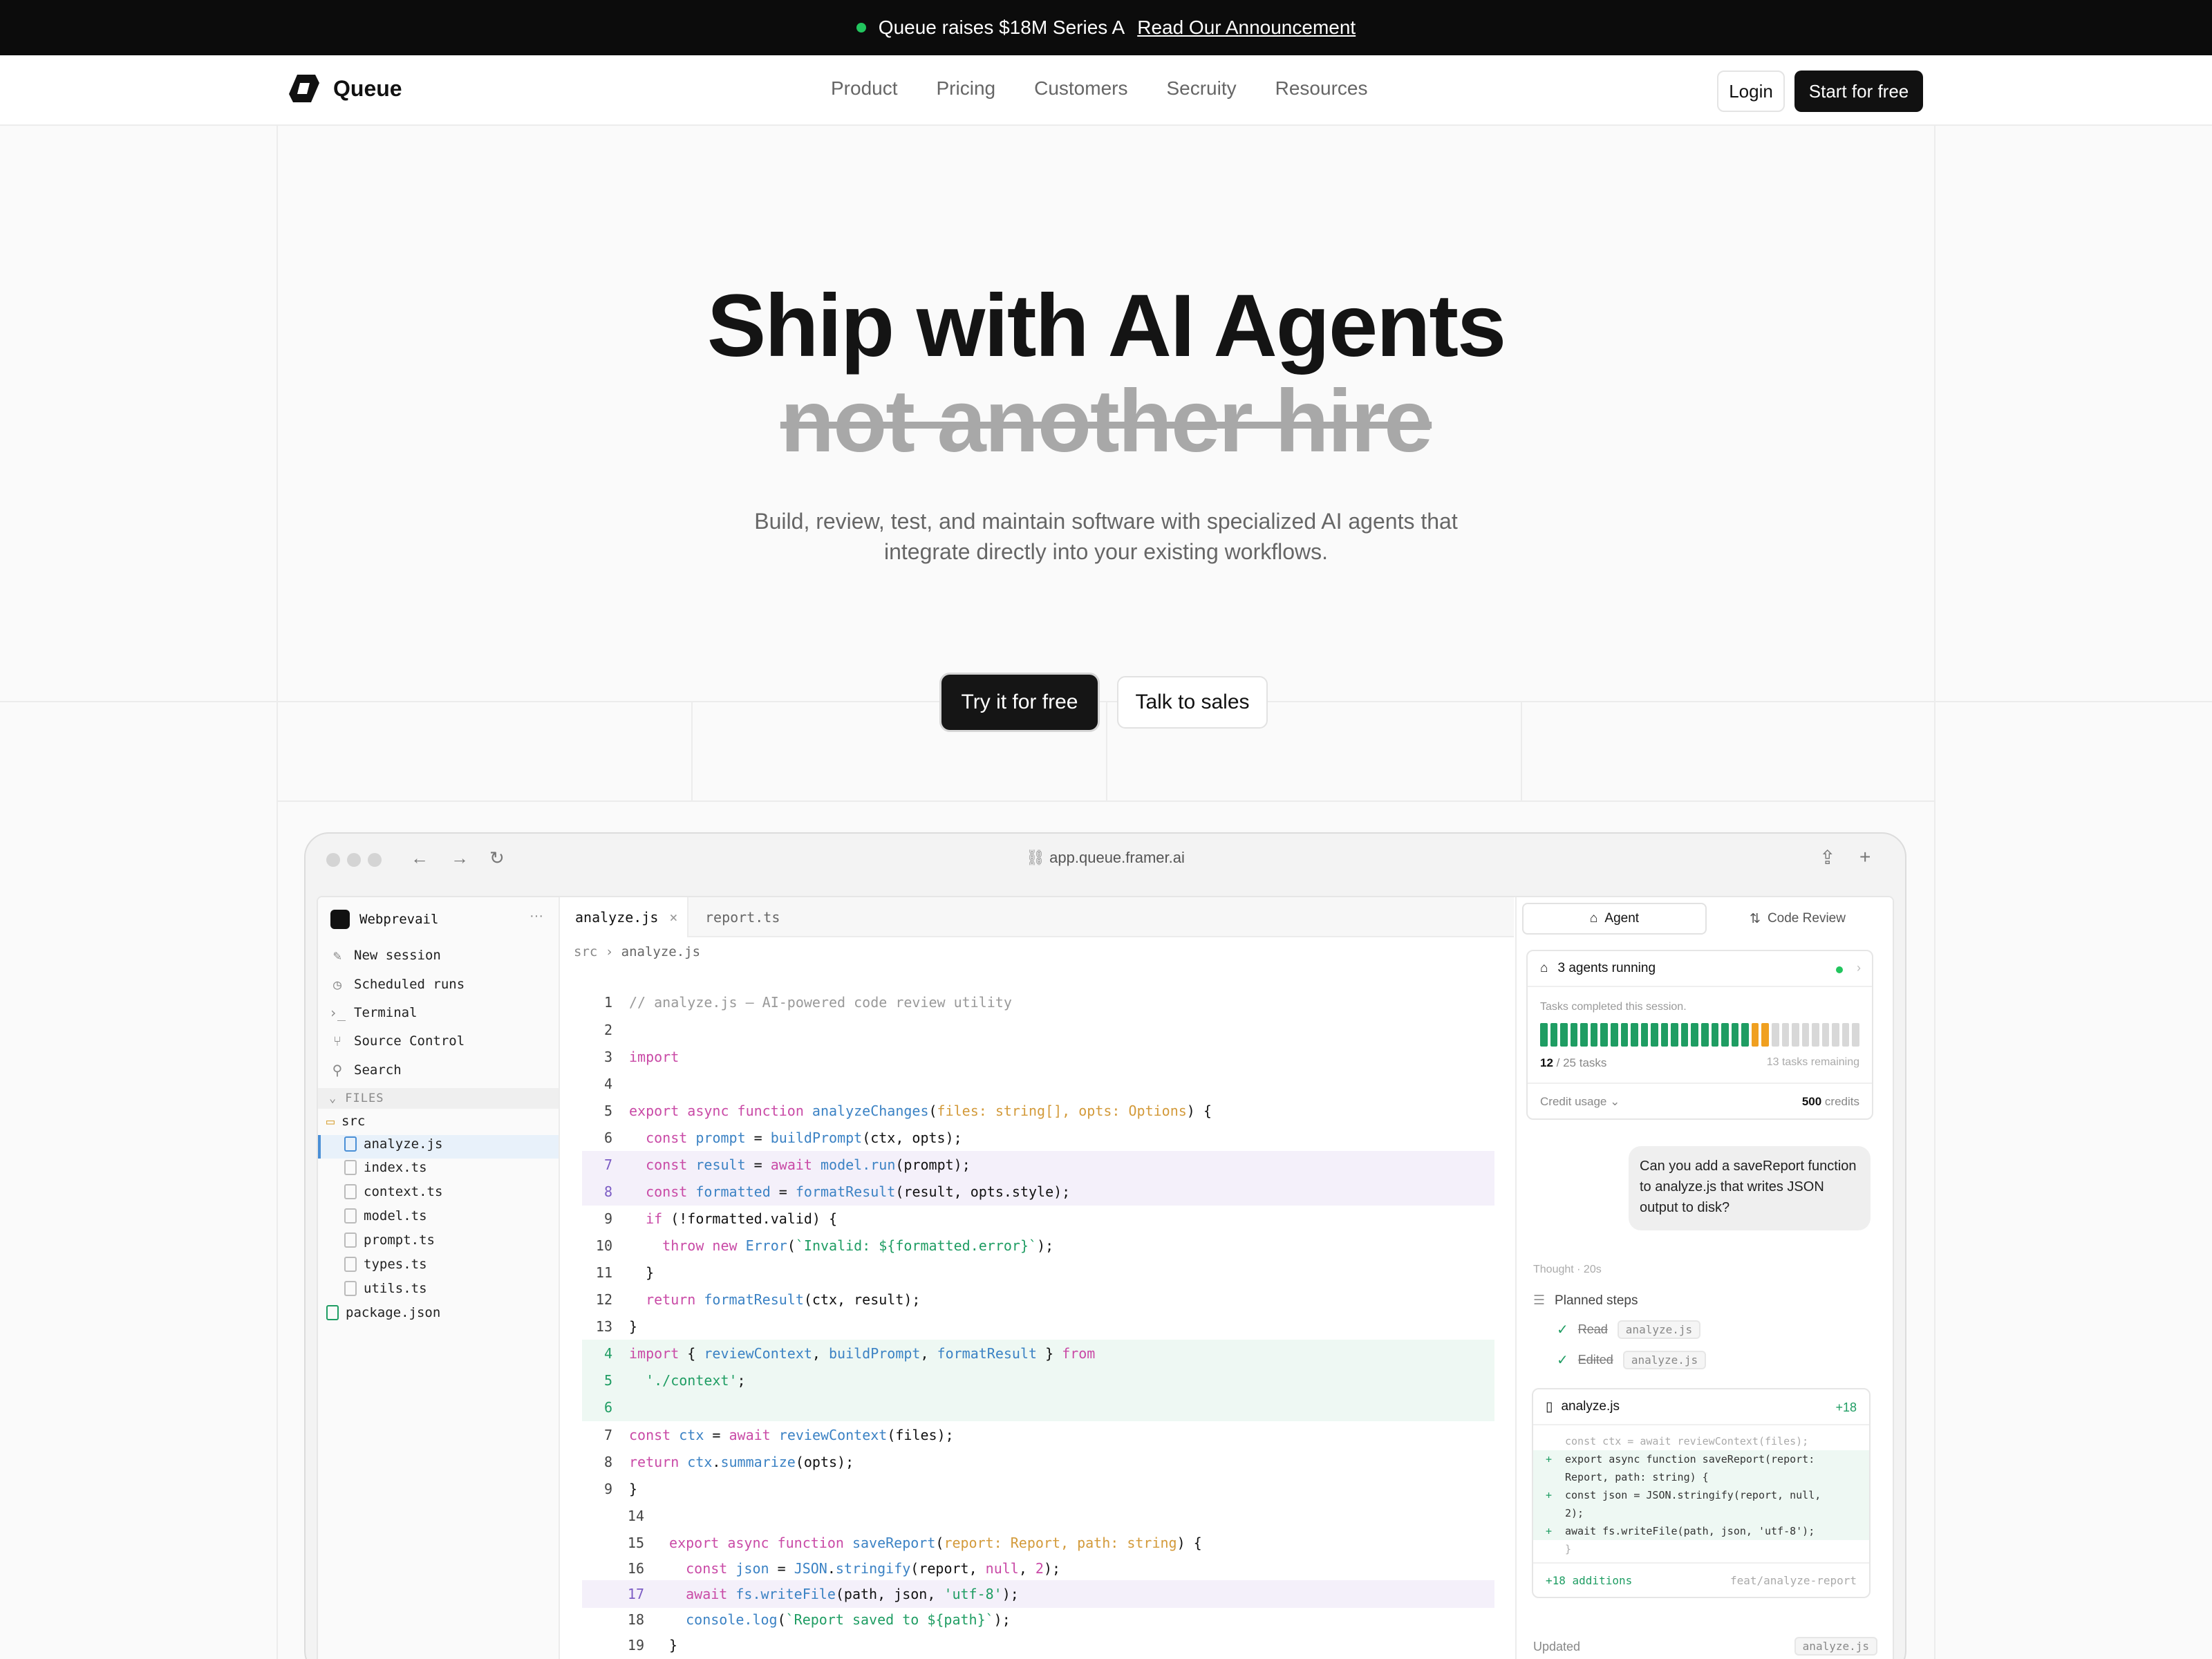 The width and height of the screenshot is (2212, 1659). I want to click on new-tab-plus-icon: +, so click(1865, 857).